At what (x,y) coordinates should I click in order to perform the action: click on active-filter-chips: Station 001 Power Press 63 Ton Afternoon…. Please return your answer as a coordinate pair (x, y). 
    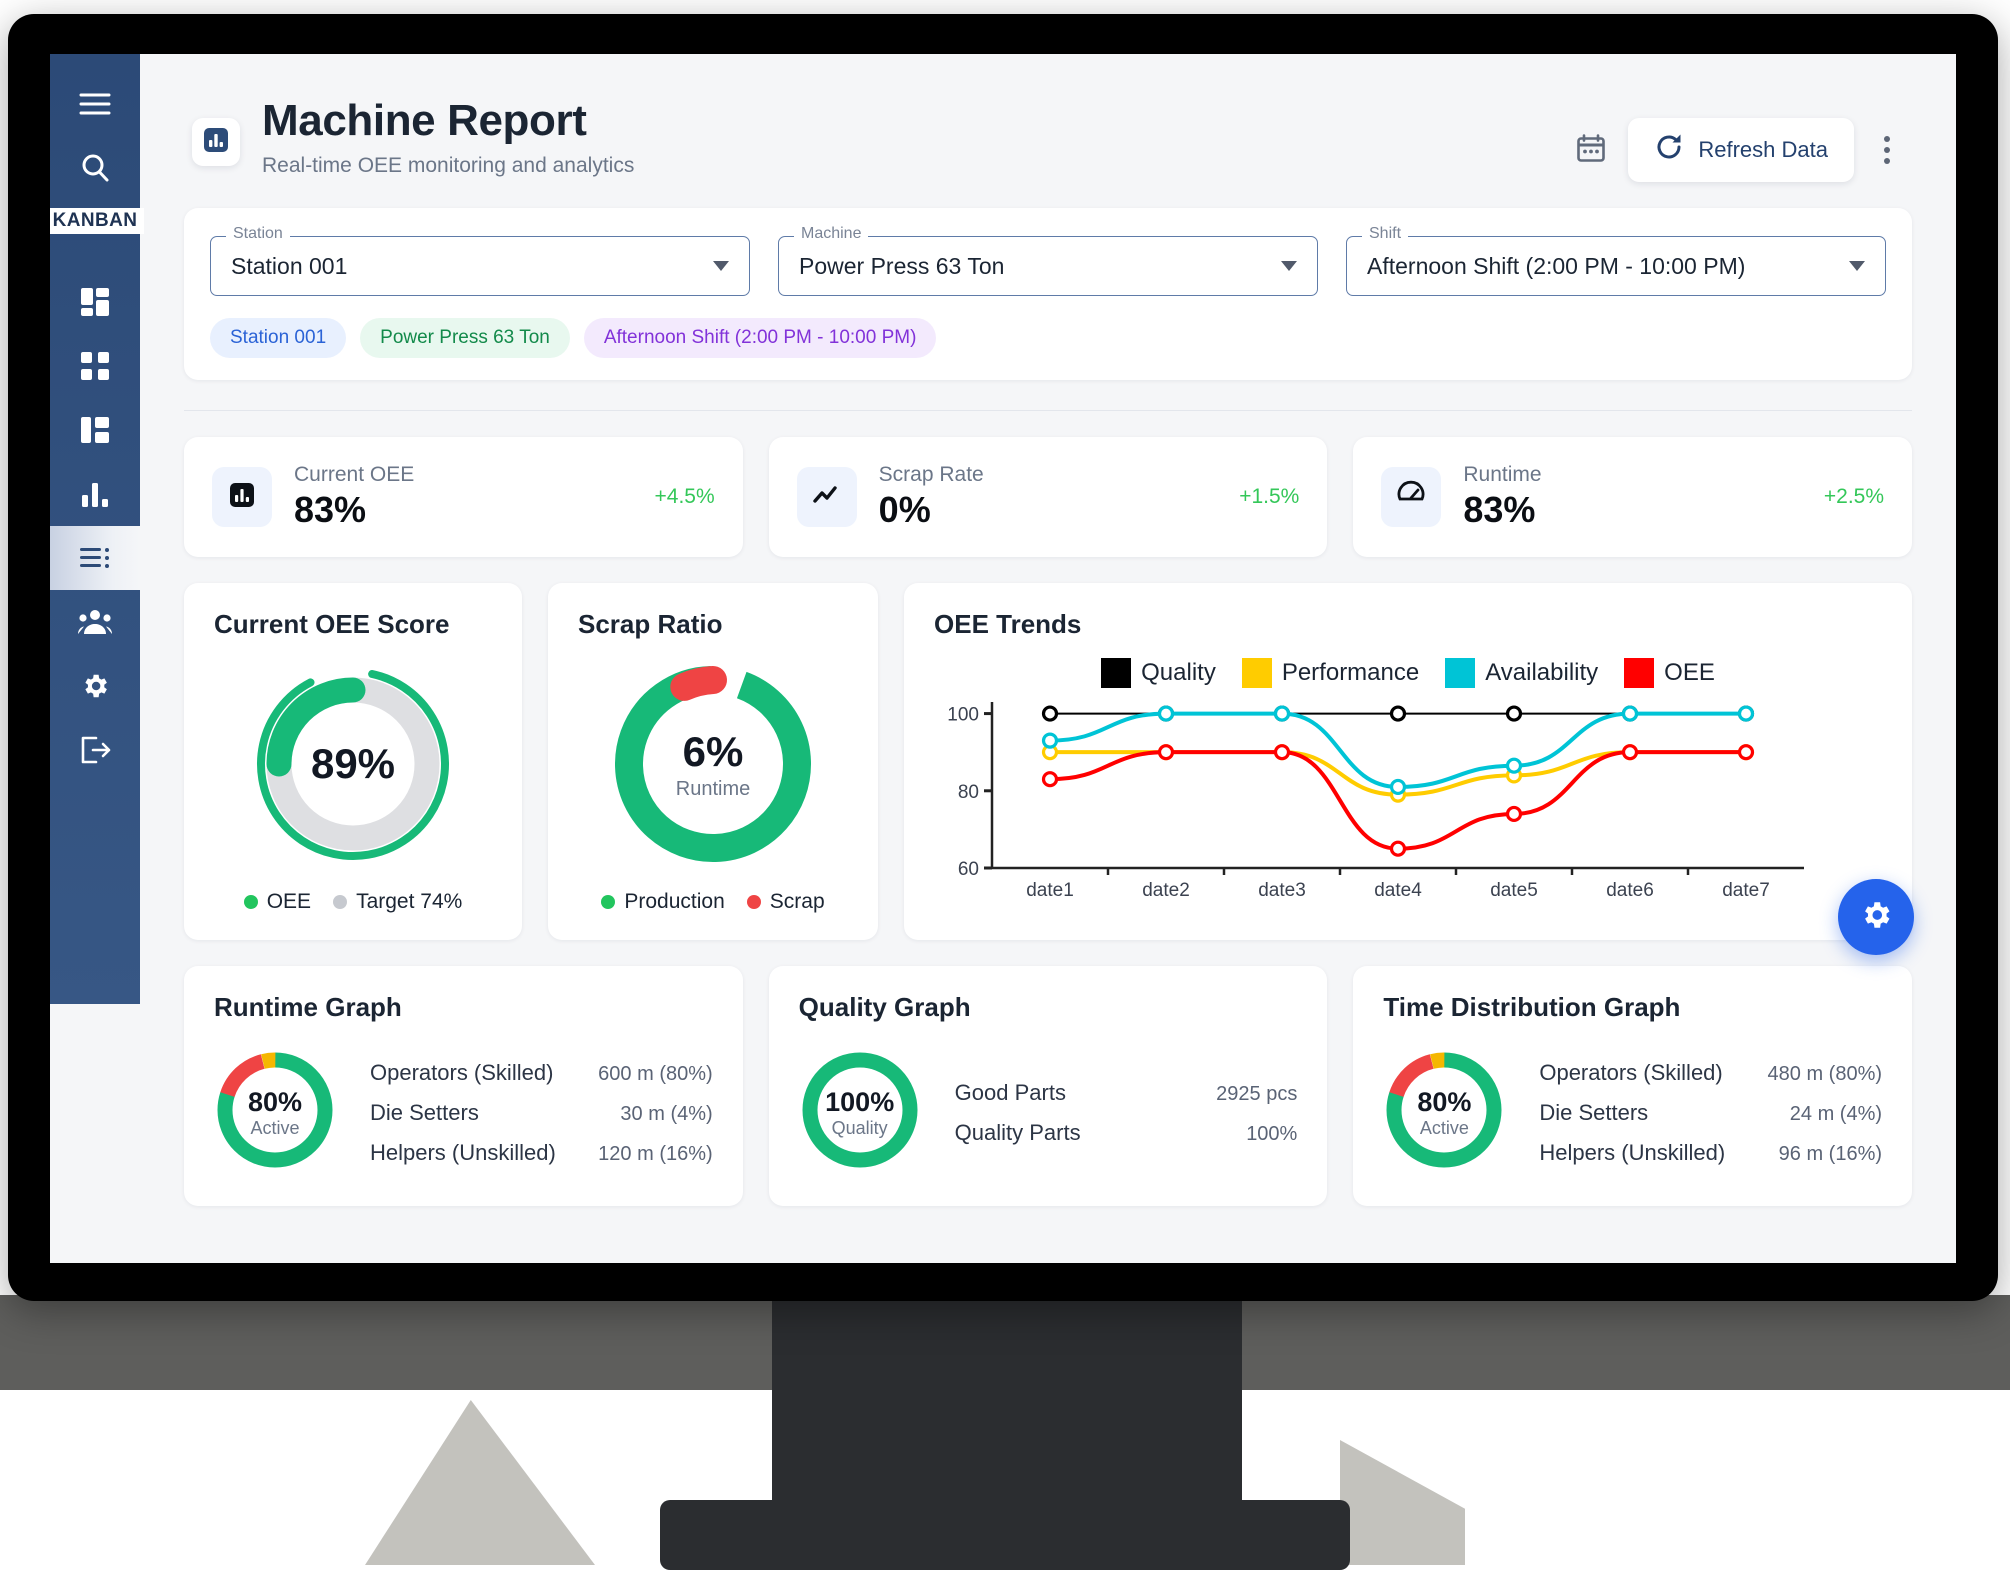
    Looking at the image, I should click on (1048, 338).